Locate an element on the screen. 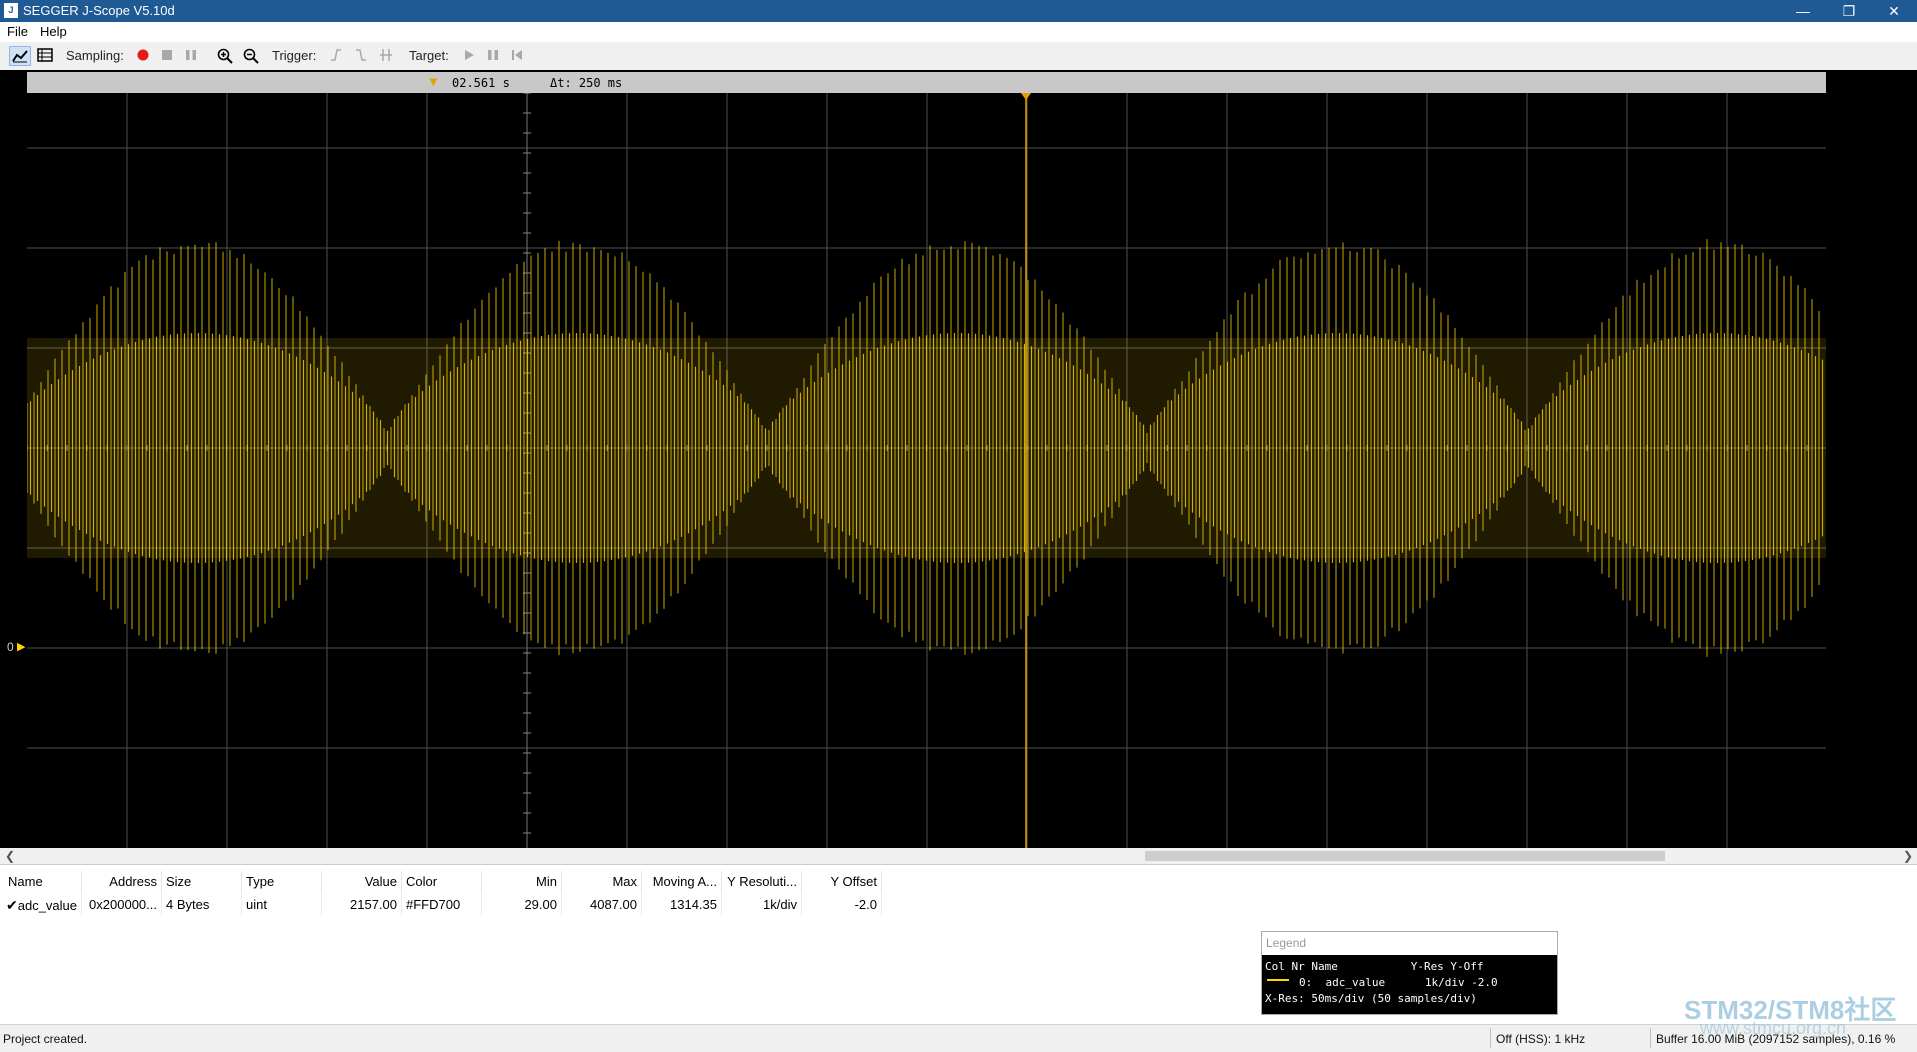 This screenshot has height=1052, width=1917. variable-name: adc_value is located at coordinates (47, 905).